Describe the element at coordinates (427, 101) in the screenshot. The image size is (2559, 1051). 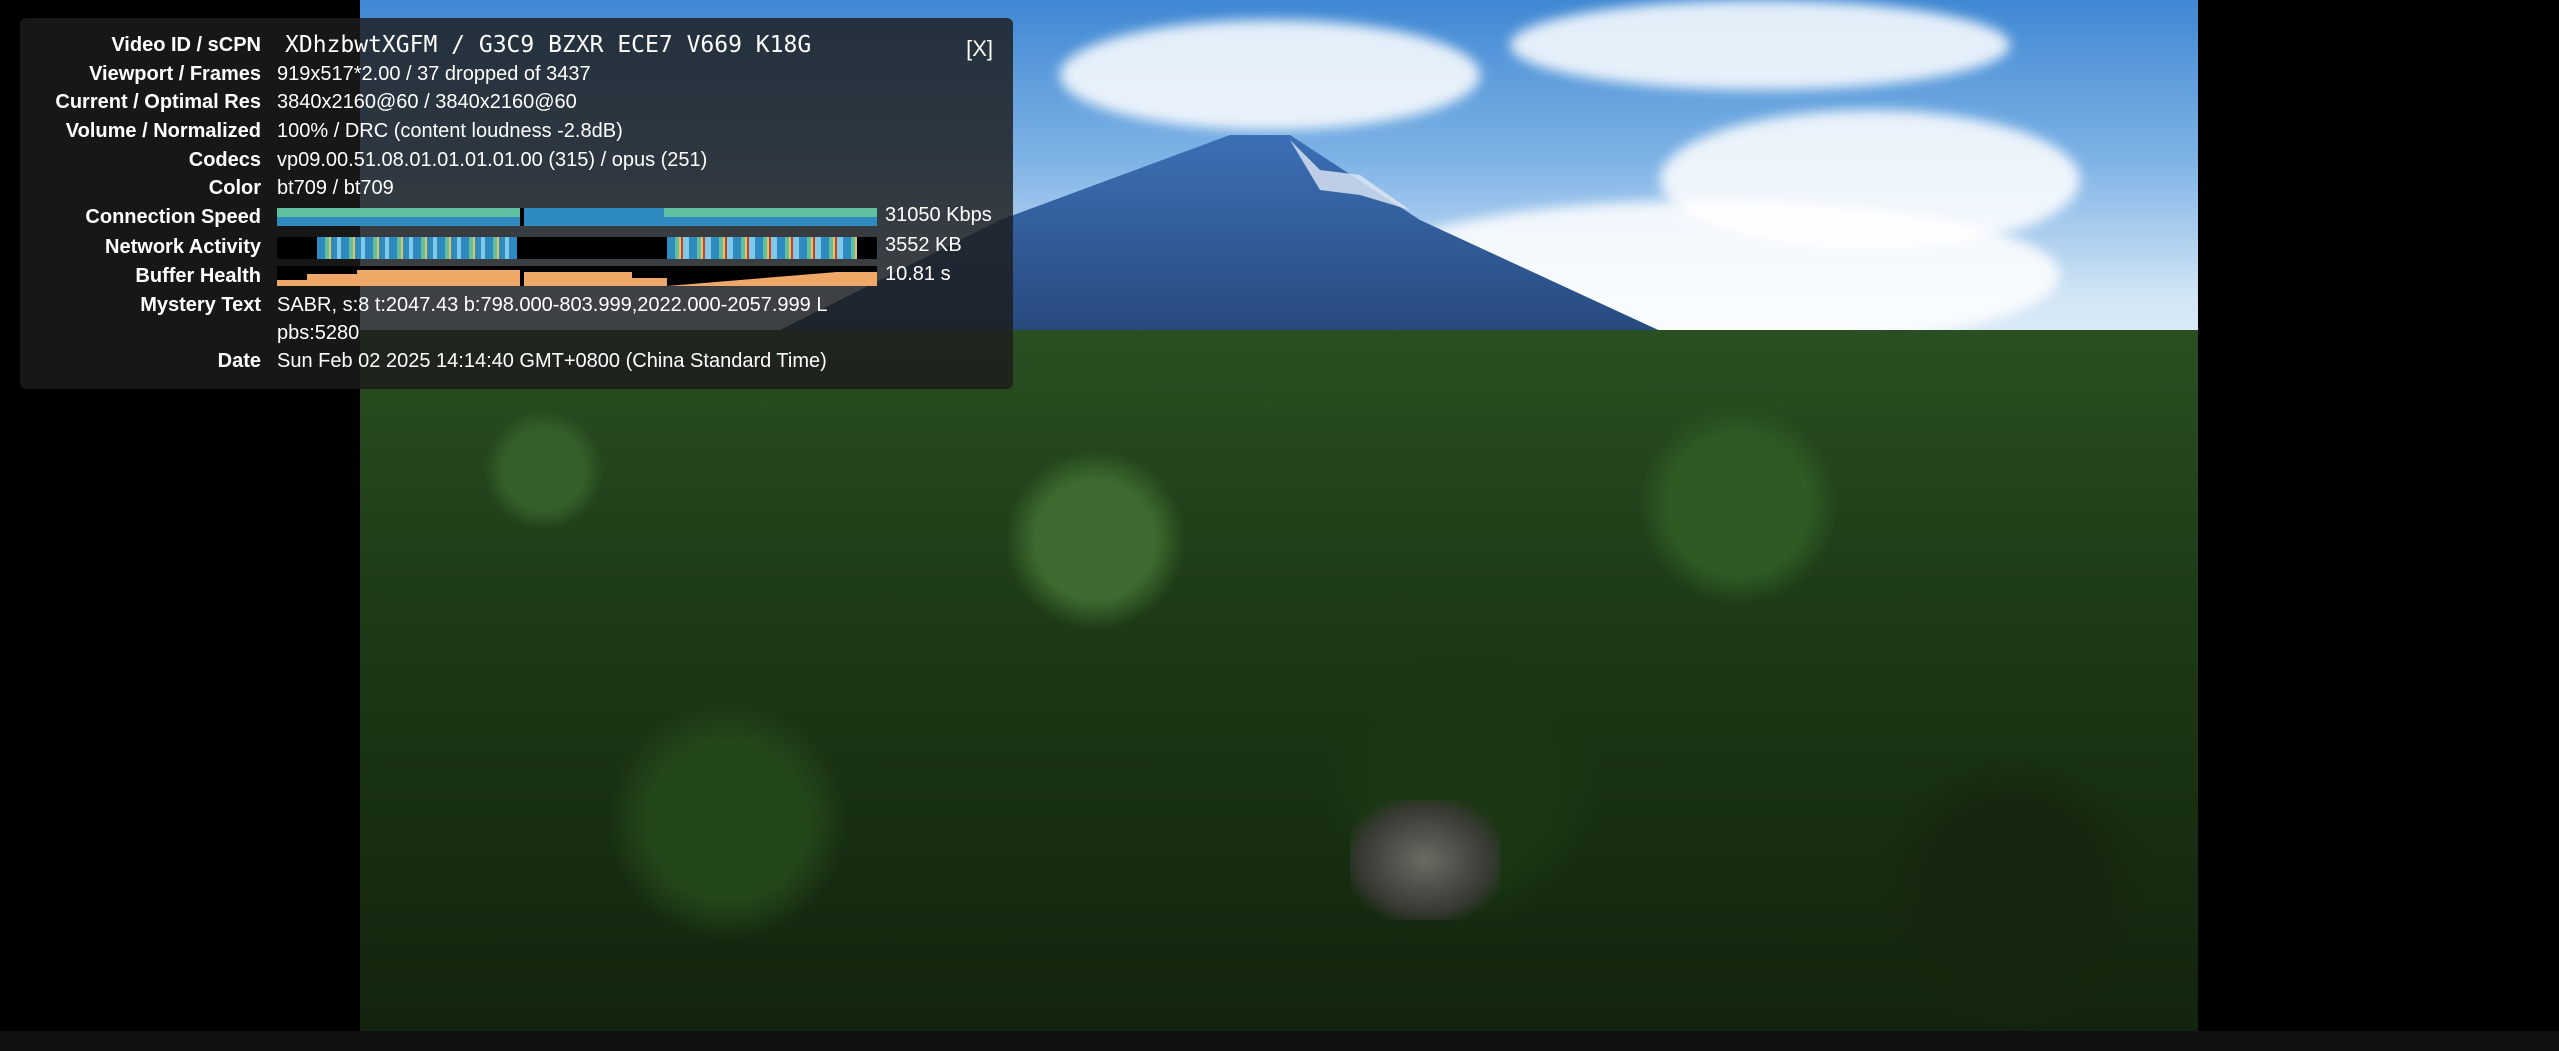
I see `stats-value: 3840x2160@60 / 3840x2160@60` at that location.